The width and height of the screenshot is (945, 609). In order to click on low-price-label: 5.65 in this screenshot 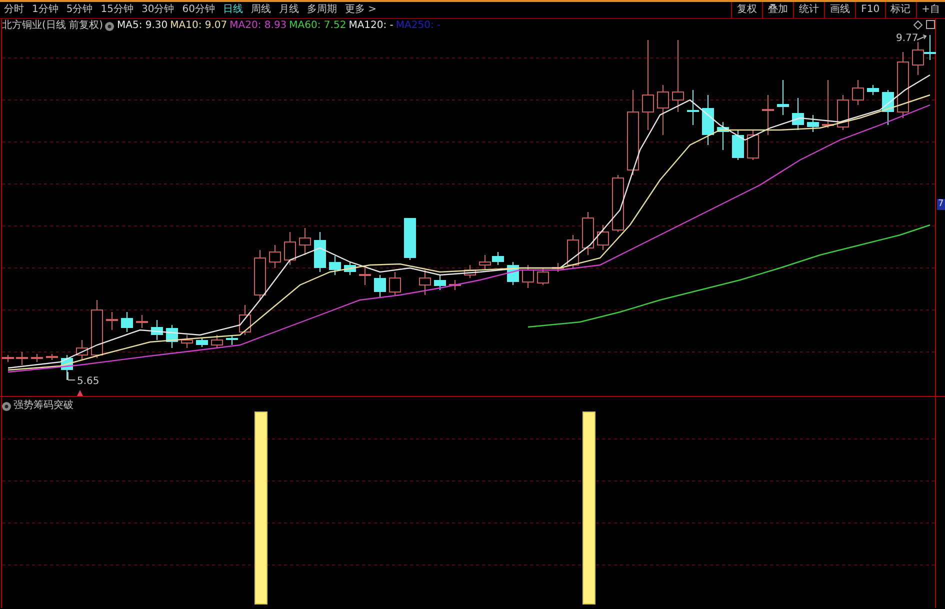, I will do `click(88, 381)`.